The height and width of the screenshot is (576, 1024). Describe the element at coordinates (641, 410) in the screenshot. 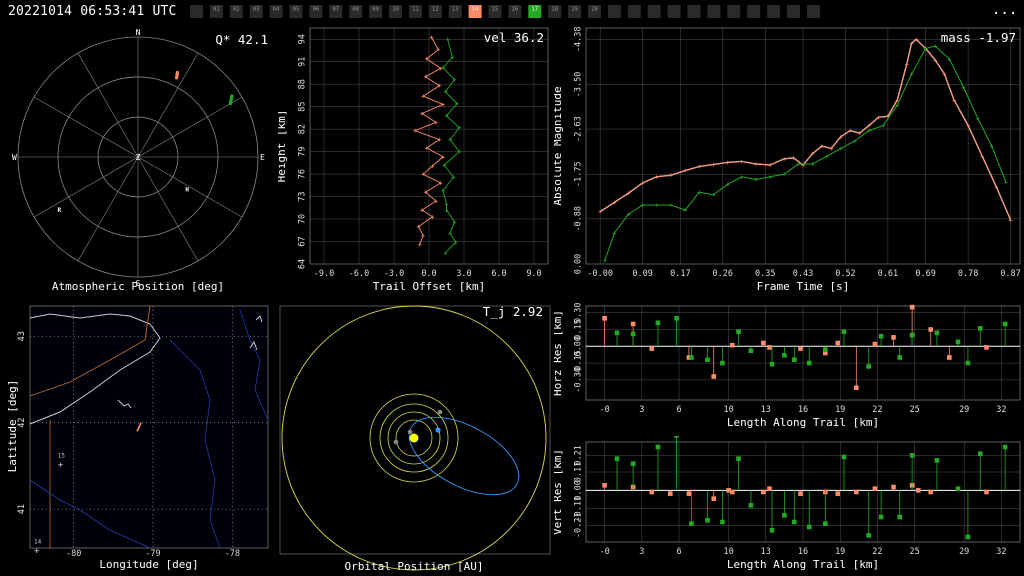

I see `x-tick-label: 3` at that location.